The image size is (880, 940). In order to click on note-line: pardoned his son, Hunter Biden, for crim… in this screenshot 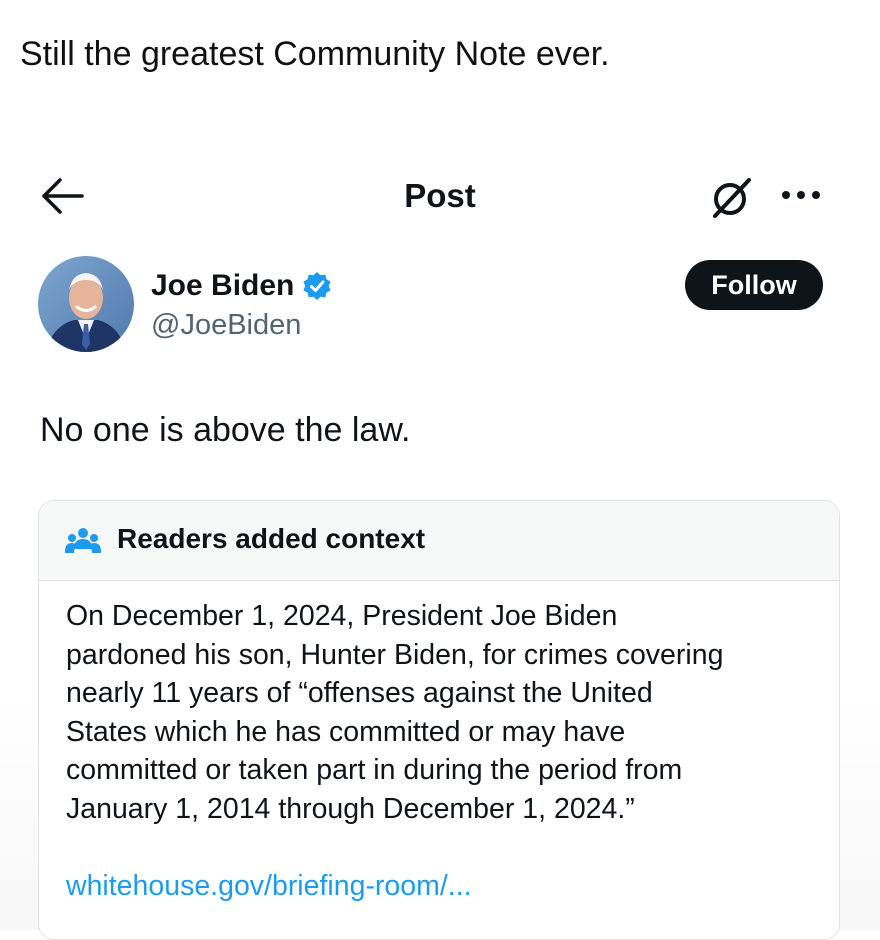, I will do `click(395, 654)`.